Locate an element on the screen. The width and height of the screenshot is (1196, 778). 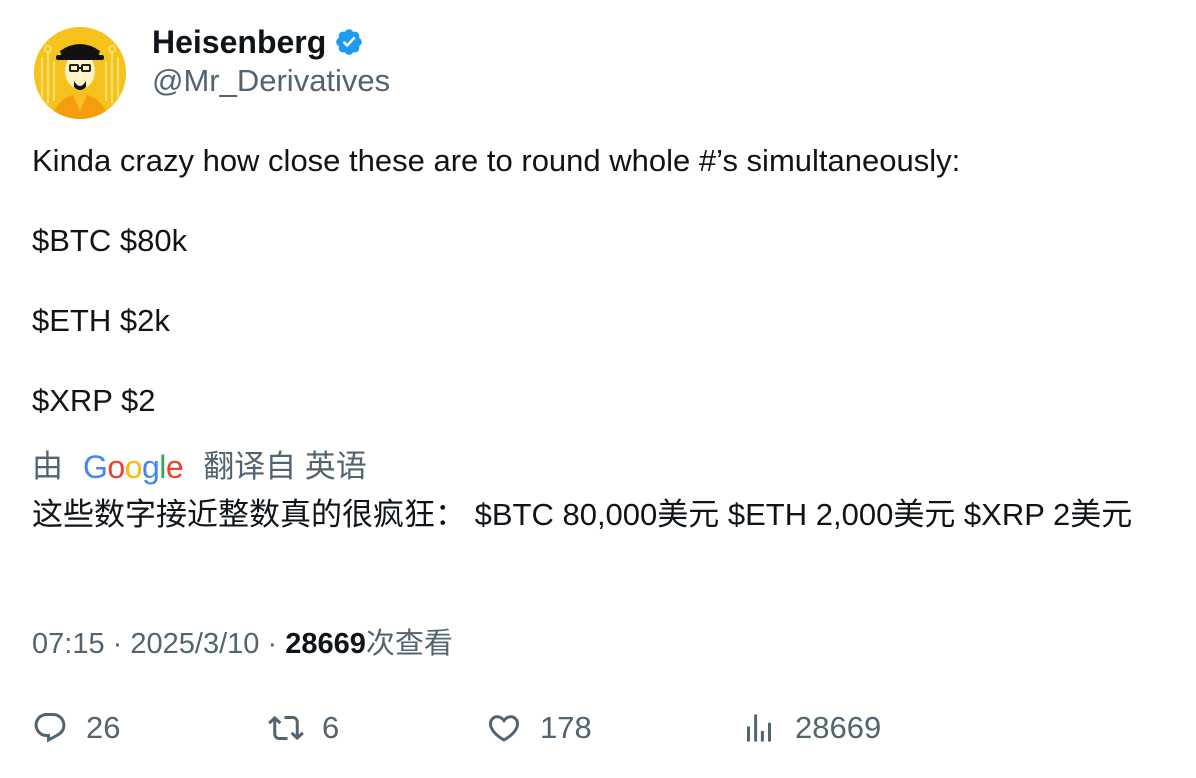
tweet-time: 07:15 is located at coordinates (68, 644).